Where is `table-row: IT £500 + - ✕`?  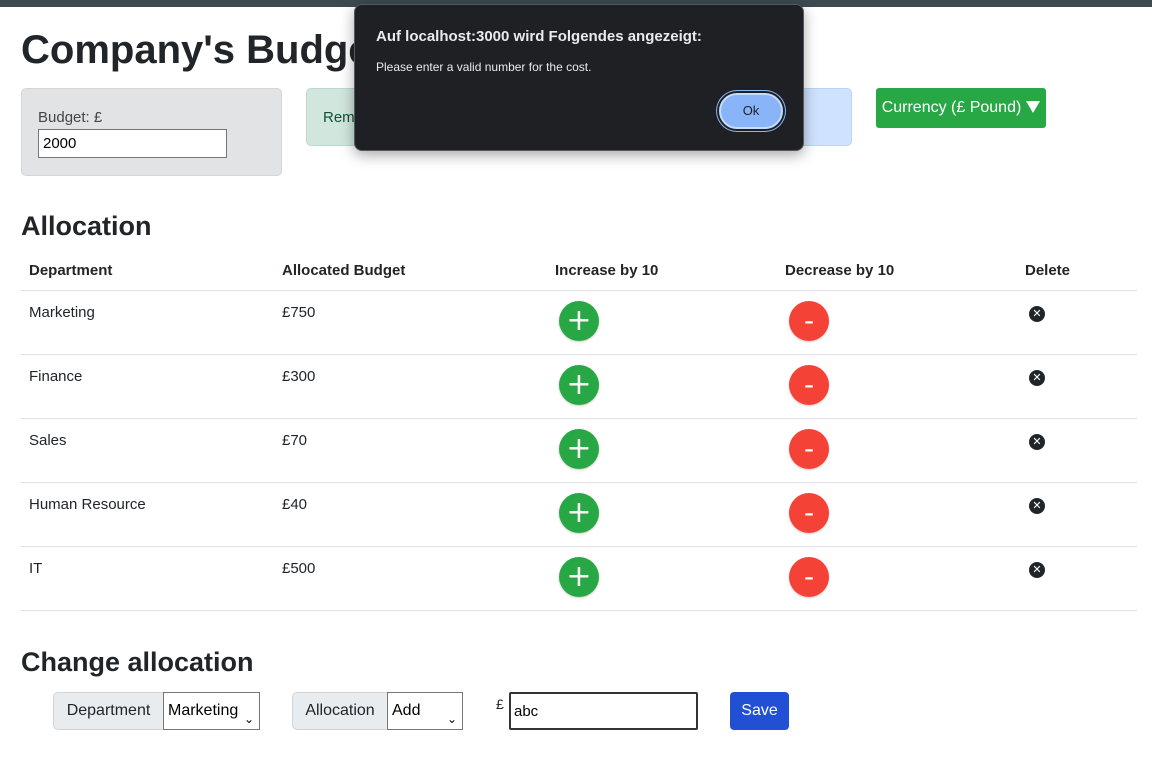
table-row: IT £500 + - ✕ is located at coordinates (576, 579).